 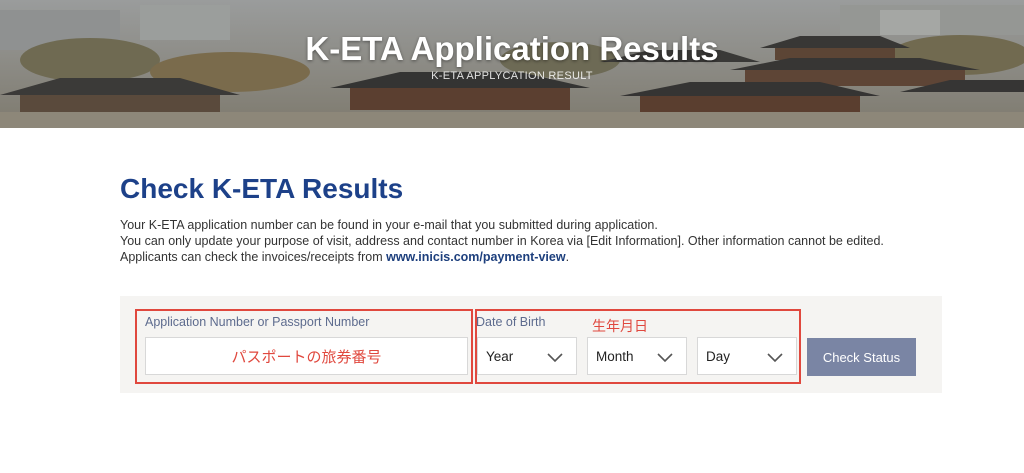 I want to click on banner-subtitle: K-ETA APPLYCATION RESULT, so click(x=512, y=76).